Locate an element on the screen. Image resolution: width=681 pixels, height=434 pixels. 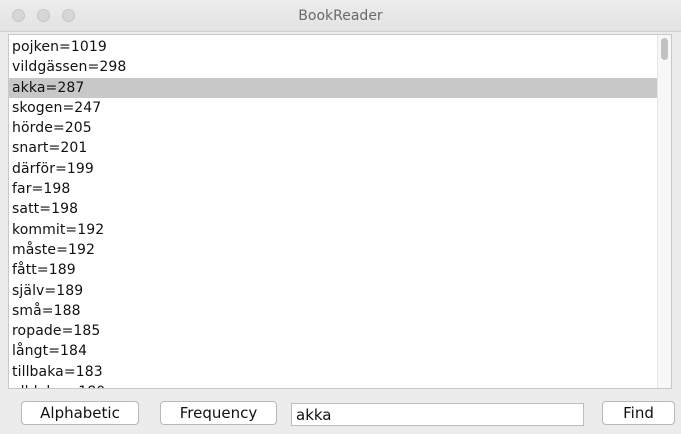
list-item: därför=199 is located at coordinates (340, 169).